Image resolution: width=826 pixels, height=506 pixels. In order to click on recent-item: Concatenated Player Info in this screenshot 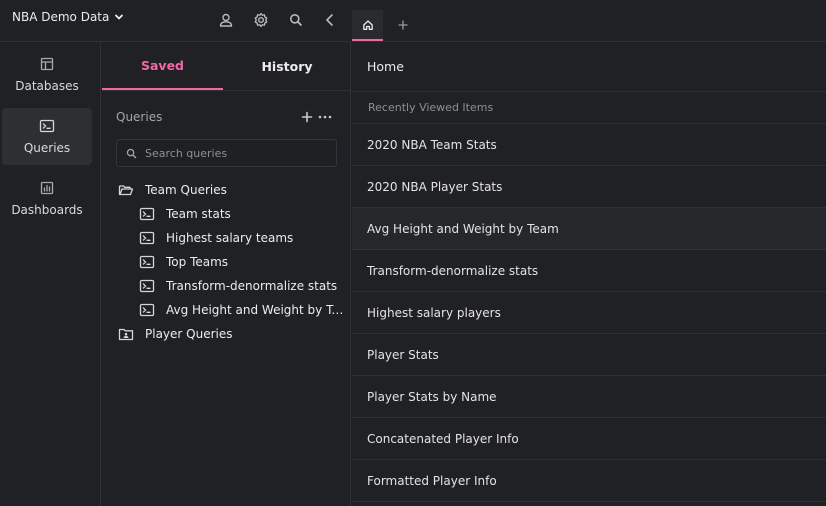, I will do `click(589, 439)`.